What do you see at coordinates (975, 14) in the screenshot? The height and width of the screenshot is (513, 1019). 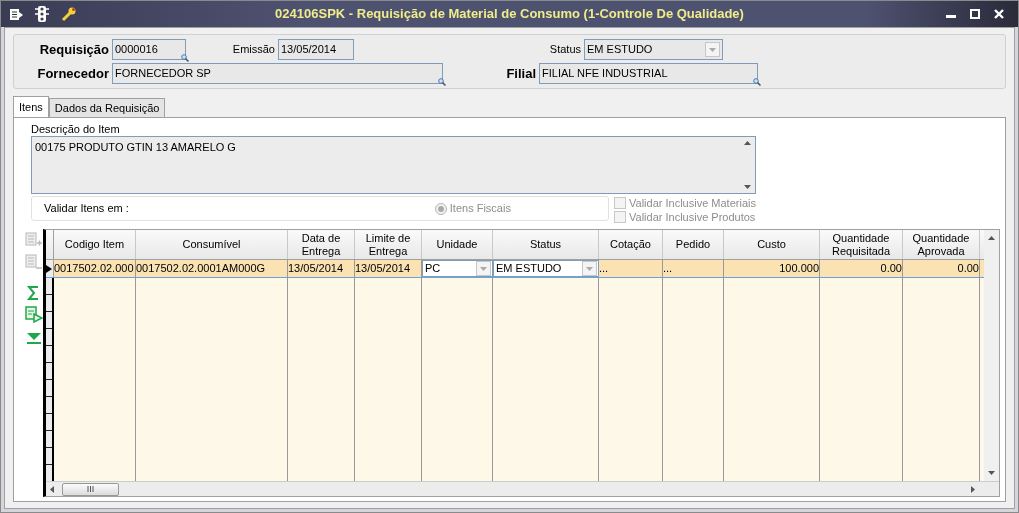 I see `maximize-icon` at bounding box center [975, 14].